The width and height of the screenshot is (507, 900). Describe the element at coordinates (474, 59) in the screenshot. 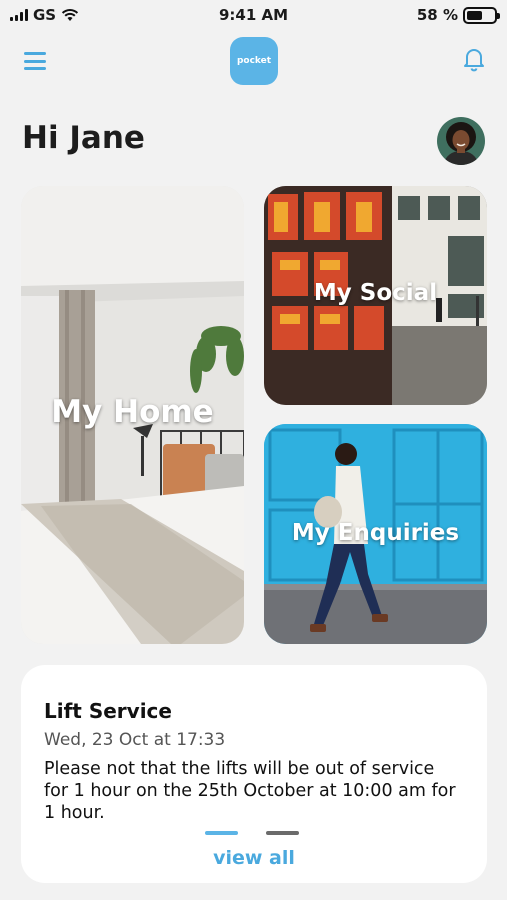

I see `bell-icon` at that location.